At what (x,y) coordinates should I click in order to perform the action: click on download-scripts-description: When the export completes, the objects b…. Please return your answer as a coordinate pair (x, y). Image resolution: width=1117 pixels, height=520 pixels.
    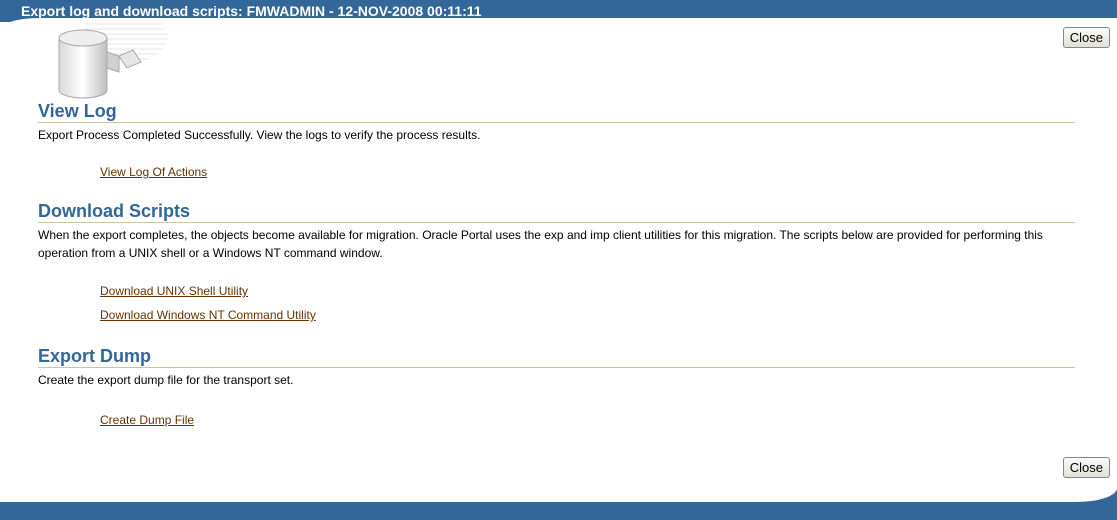
    Looking at the image, I should click on (540, 244).